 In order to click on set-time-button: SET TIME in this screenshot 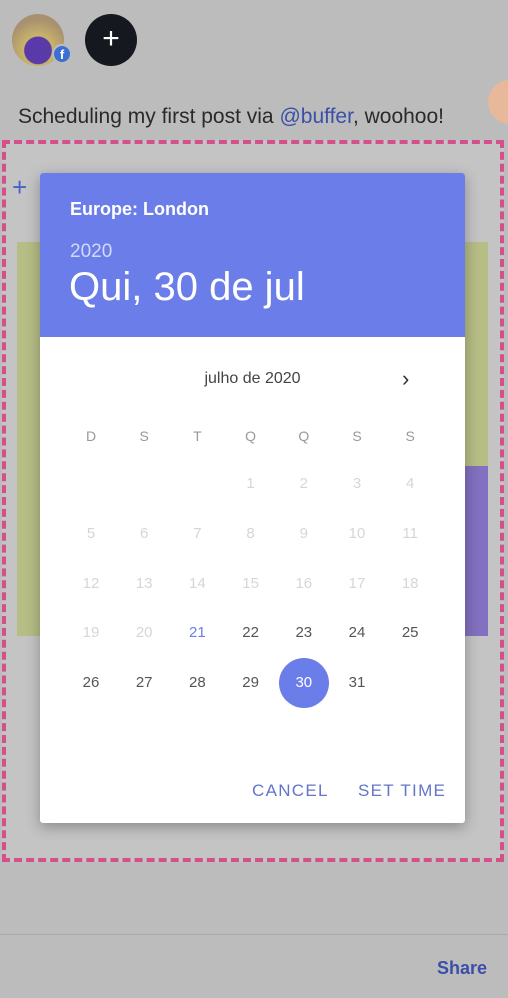, I will do `click(402, 791)`.